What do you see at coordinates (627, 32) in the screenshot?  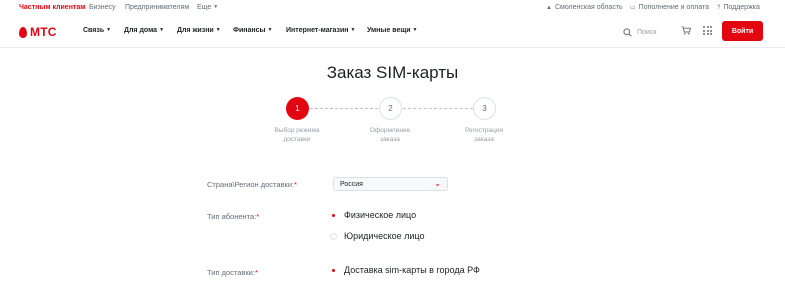 I see `search-icon` at bounding box center [627, 32].